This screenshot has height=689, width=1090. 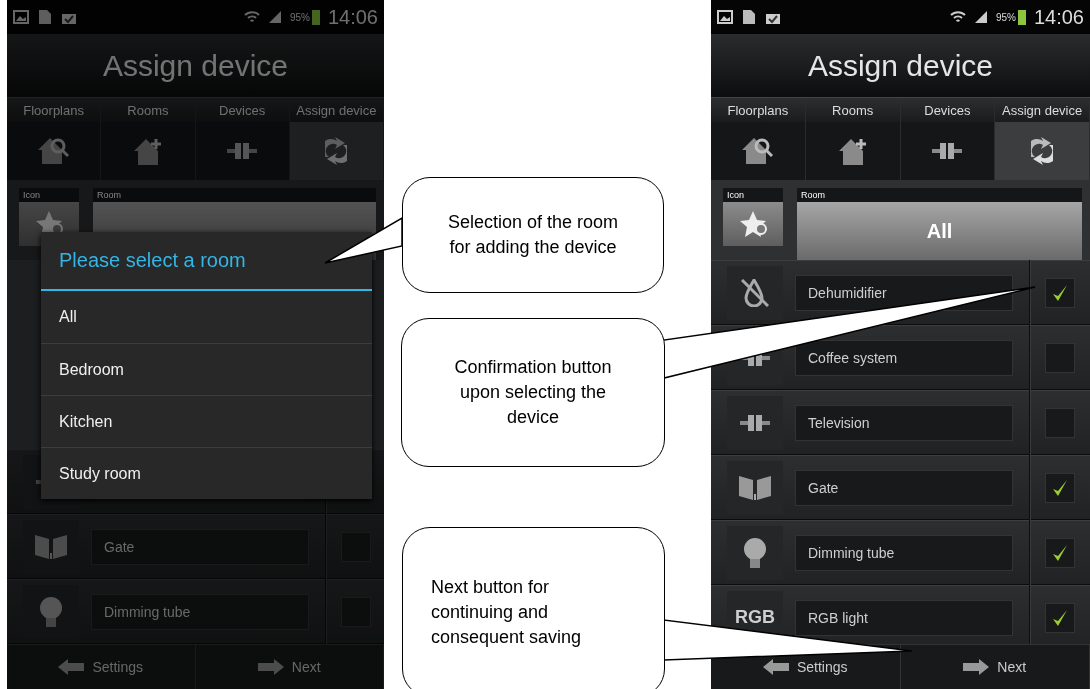 I want to click on drop-crossed-icon, so click(x=755, y=292).